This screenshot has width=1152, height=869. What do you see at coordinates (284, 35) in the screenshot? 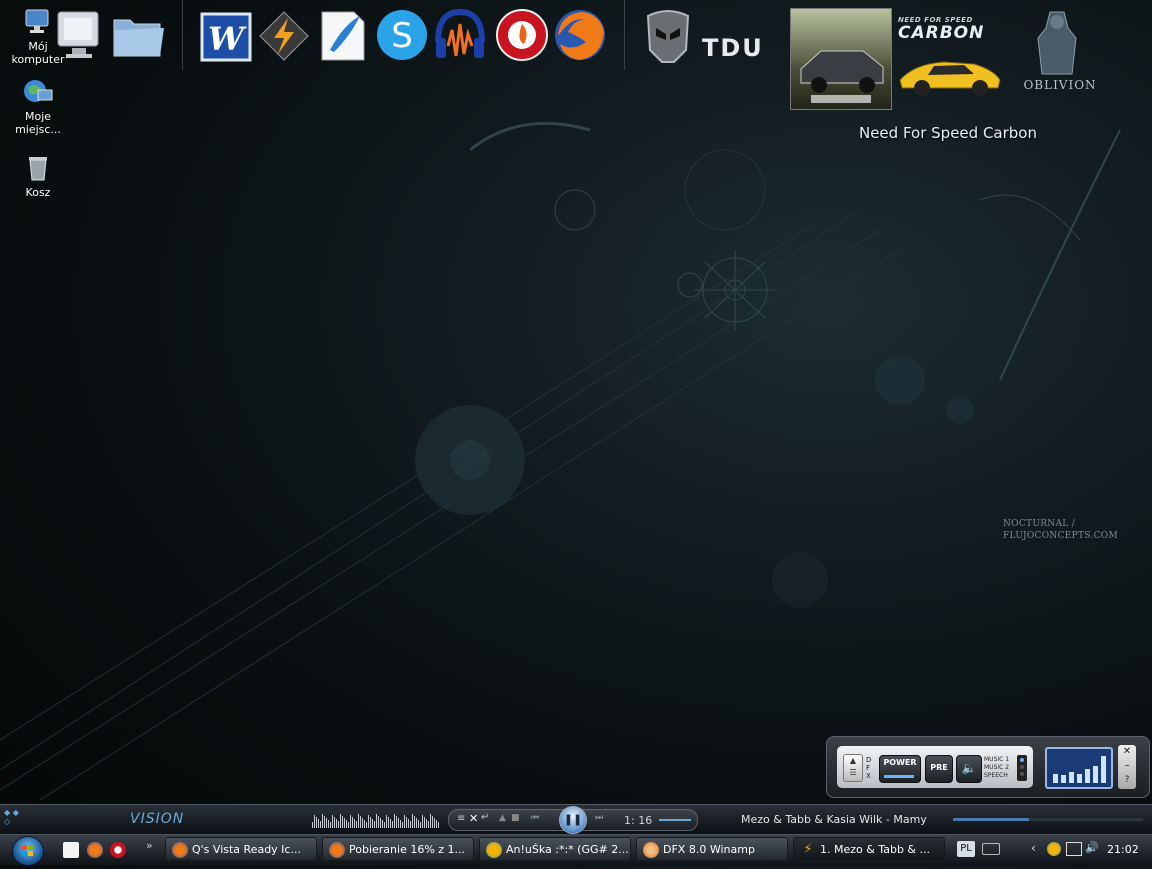
I see `winamp-icon` at bounding box center [284, 35].